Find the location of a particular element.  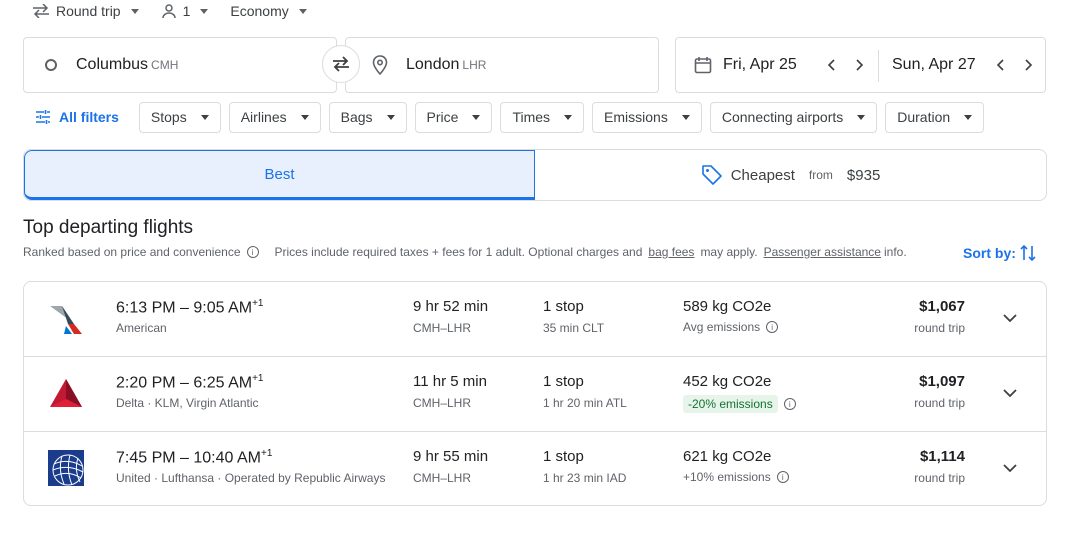

trip-options-bar: Round trip 1 Economy is located at coordinates (180, 11).